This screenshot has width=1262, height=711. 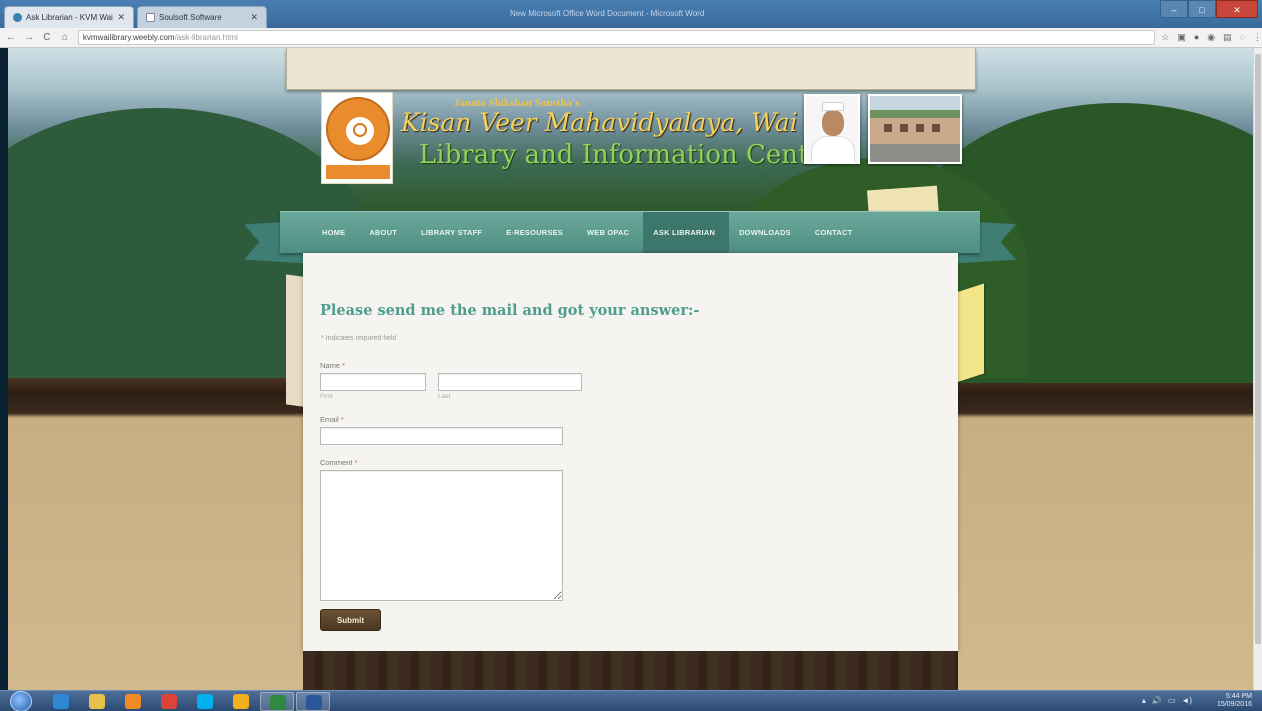 I want to click on scrollbar-thumb, so click(x=1258, y=349).